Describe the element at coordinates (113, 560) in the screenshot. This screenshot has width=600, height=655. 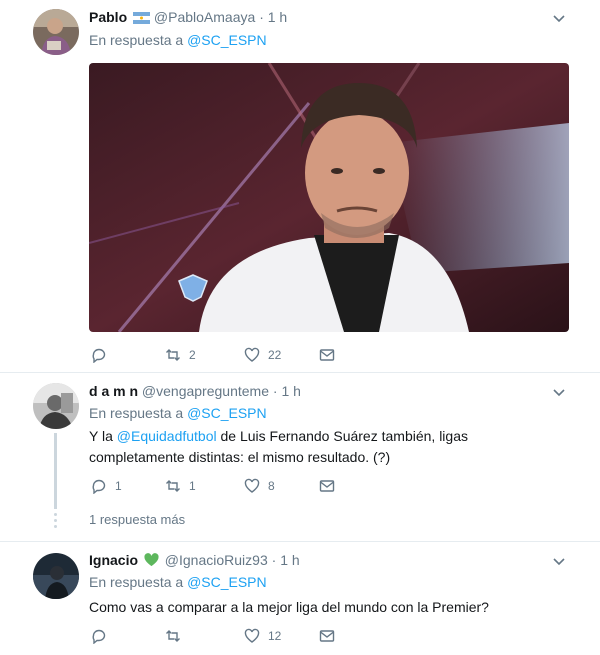
I see `display-name: Ignacio` at that location.